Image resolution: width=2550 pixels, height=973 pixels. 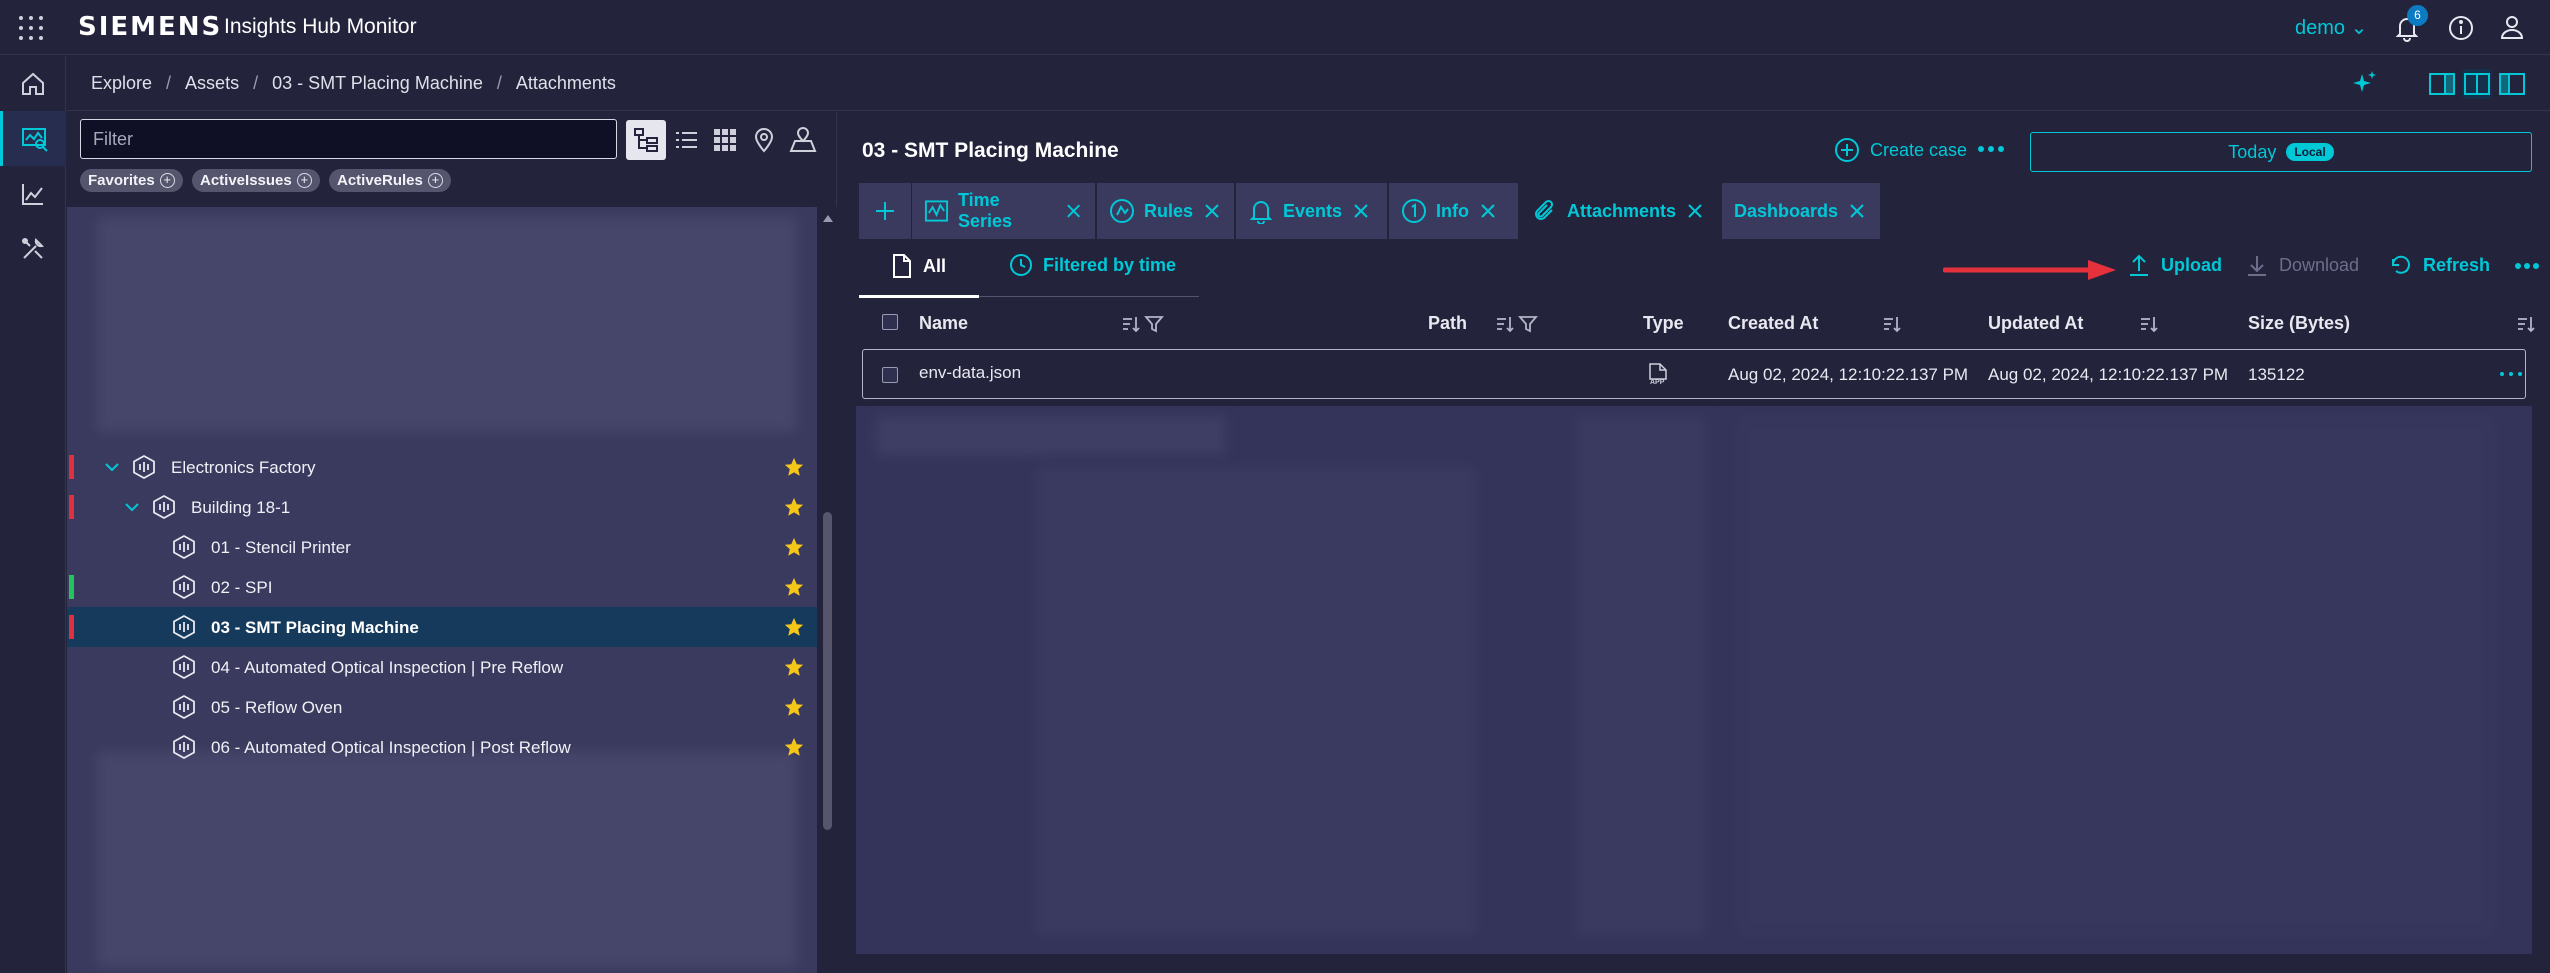 What do you see at coordinates (2527, 266) in the screenshot?
I see `more-actions-icon` at bounding box center [2527, 266].